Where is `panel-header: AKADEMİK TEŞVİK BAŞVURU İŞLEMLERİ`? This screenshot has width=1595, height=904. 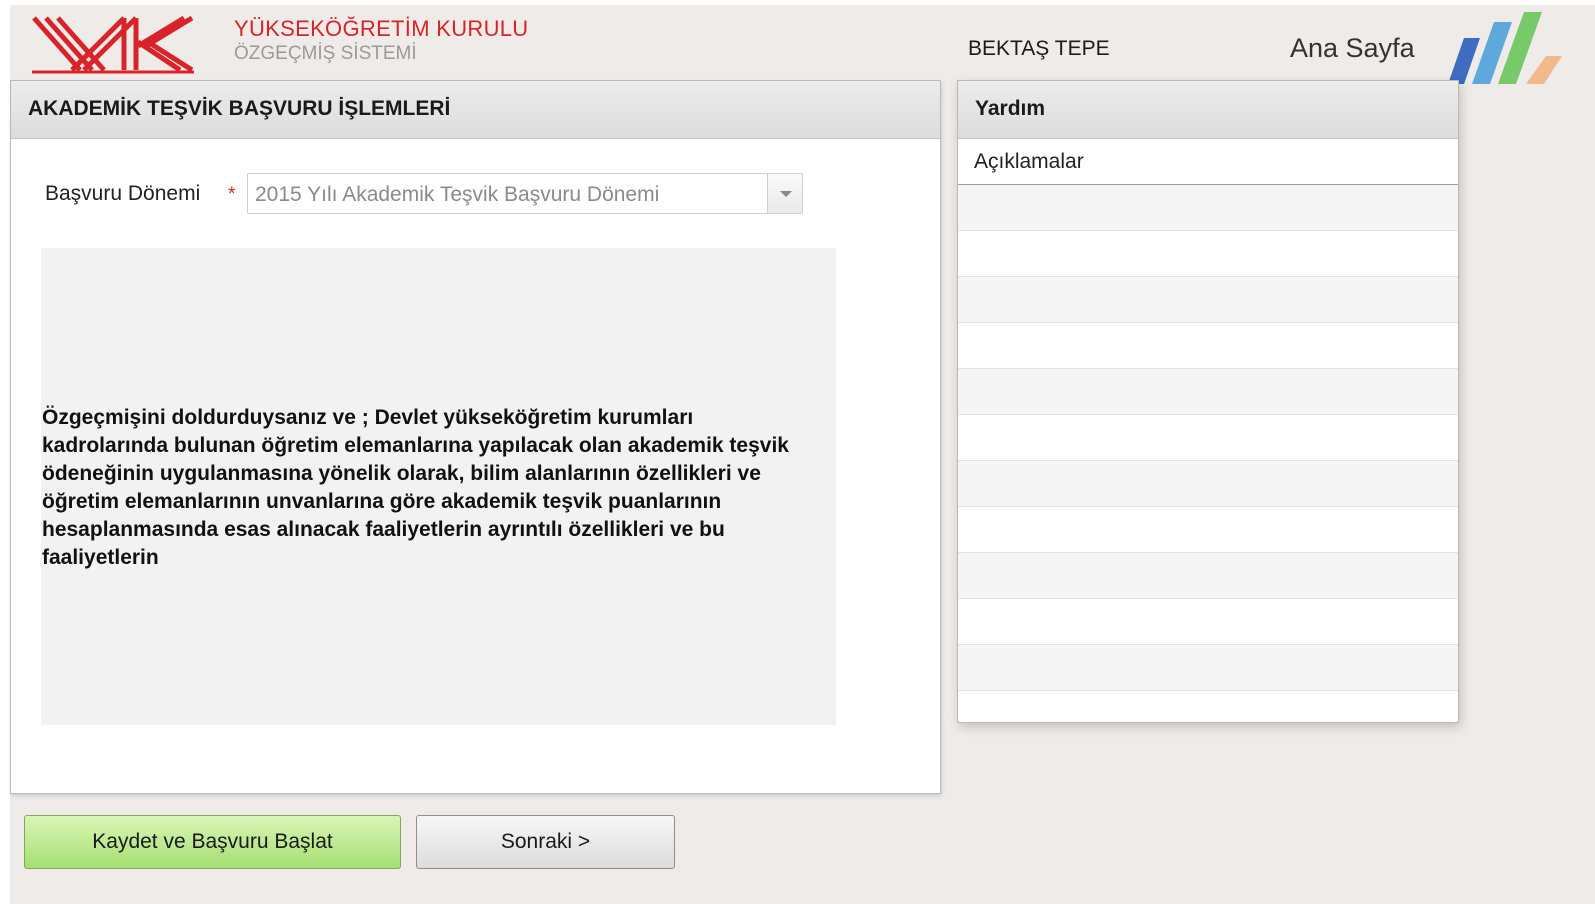
panel-header: AKADEMİK TEŞVİK BAŞVURU İŞLEMLERİ is located at coordinates (475, 110).